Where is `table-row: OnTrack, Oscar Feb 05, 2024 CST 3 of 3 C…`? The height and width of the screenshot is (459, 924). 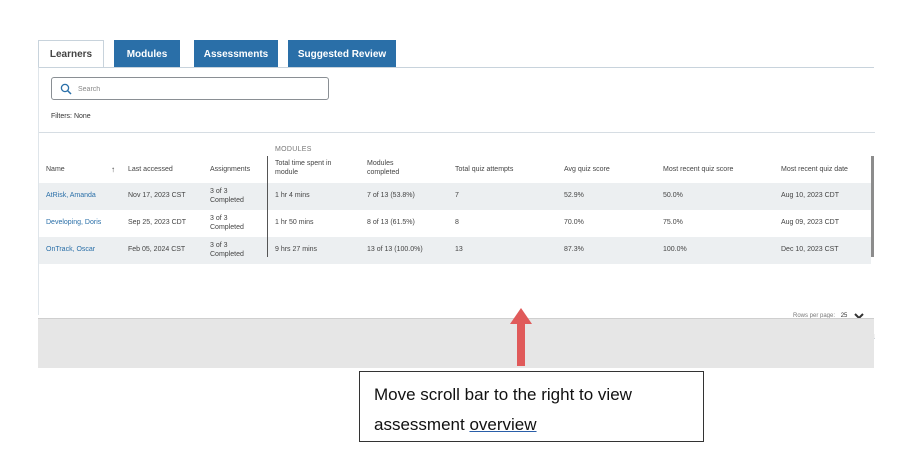
table-row: OnTrack, Oscar Feb 05, 2024 CST 3 of 3 C… is located at coordinates (455, 250).